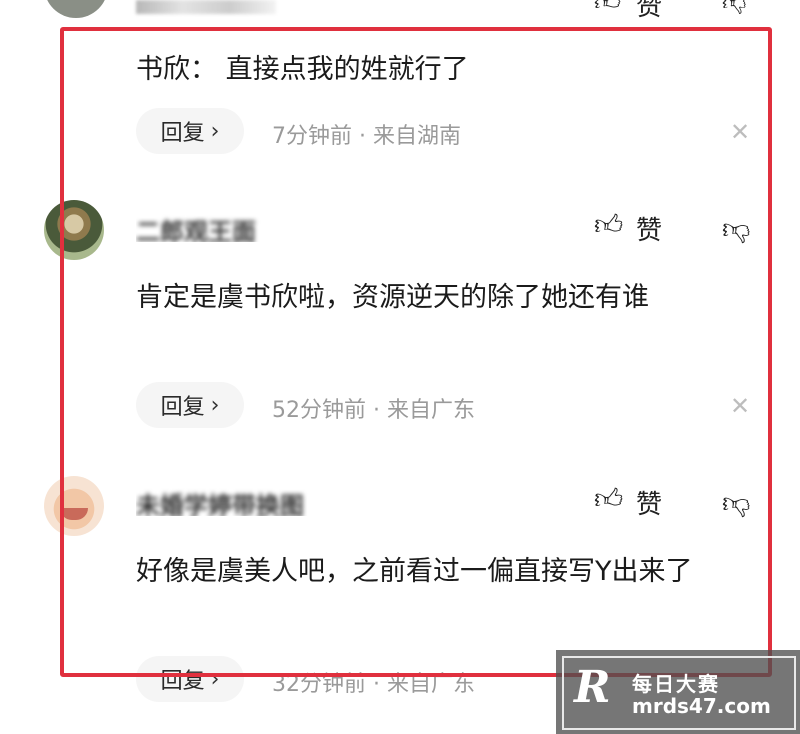  What do you see at coordinates (373, 684) in the screenshot?
I see `comment-meta: 32分钟前 · 来自广东` at bounding box center [373, 684].